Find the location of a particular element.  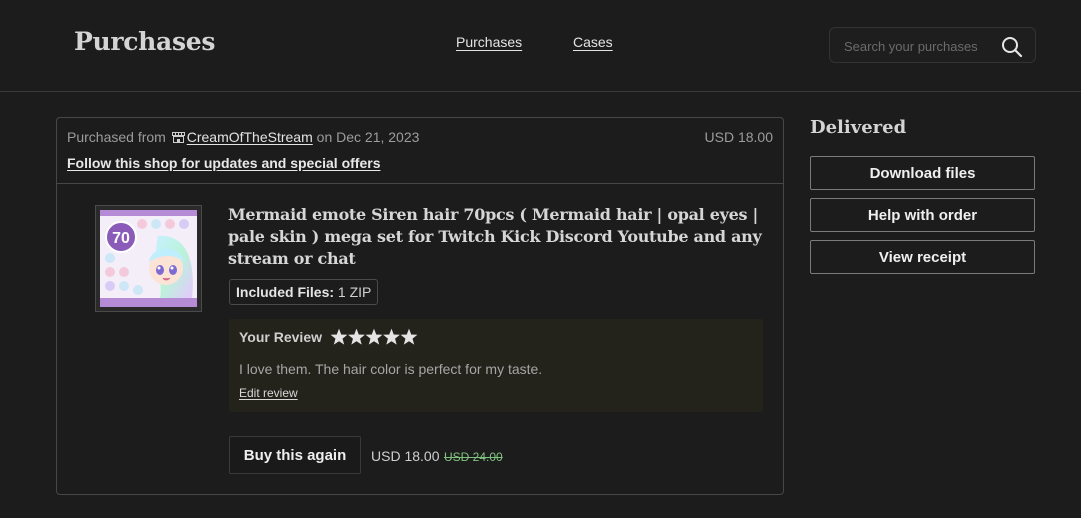

star-rating is located at coordinates (374, 336).